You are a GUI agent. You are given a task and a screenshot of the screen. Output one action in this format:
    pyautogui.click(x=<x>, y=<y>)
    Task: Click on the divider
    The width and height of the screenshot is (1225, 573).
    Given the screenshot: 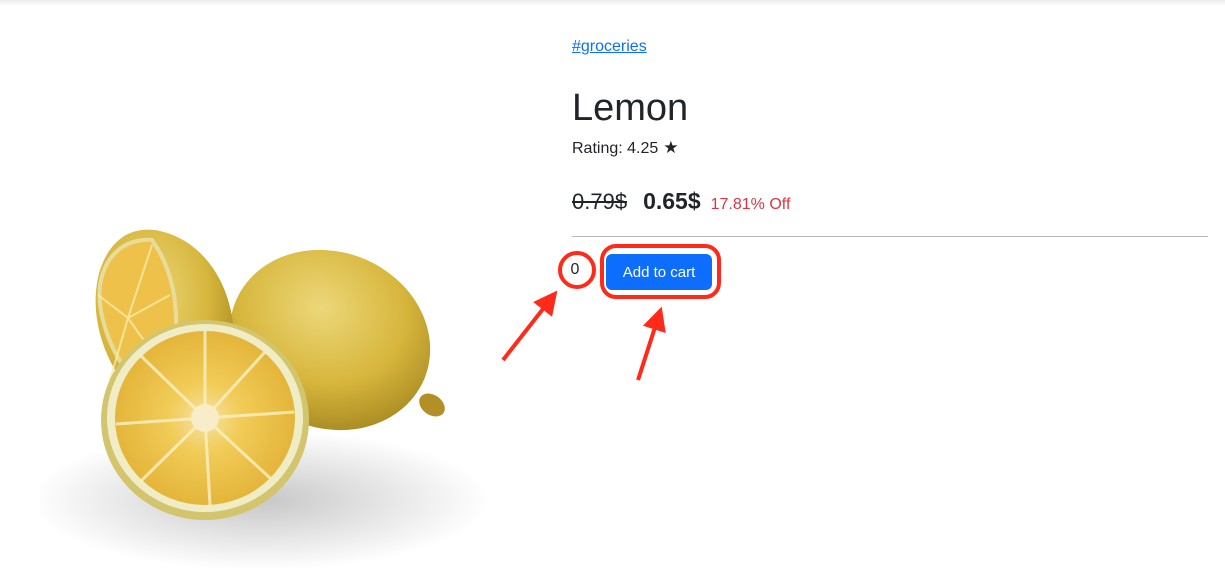 What is the action you would take?
    pyautogui.click(x=890, y=236)
    